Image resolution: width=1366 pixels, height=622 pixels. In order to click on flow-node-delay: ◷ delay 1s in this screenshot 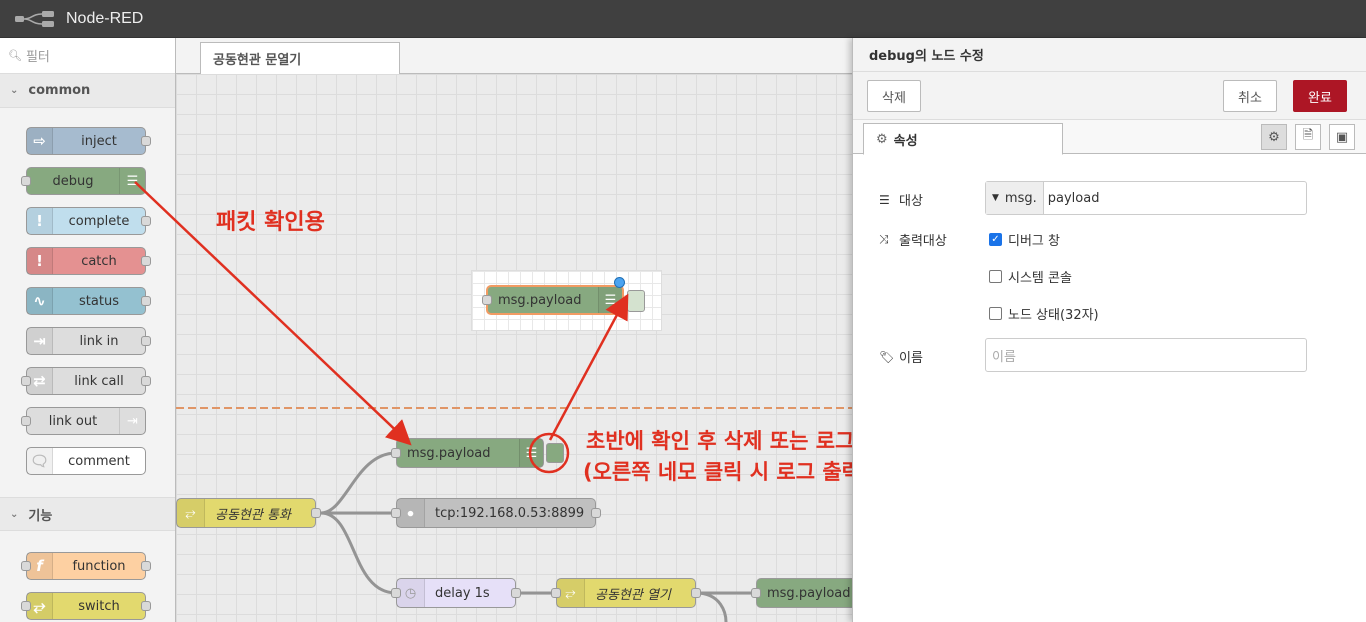, I will do `click(456, 593)`.